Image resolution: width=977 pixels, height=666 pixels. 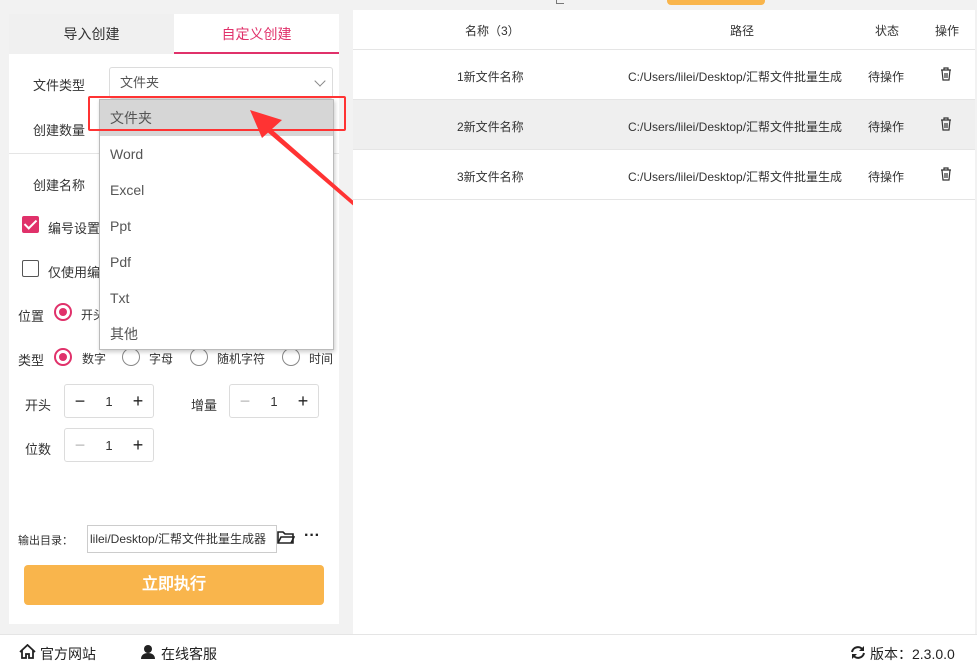 What do you see at coordinates (216, 298) in the screenshot?
I see `dropdown-option-txt: Txt` at bounding box center [216, 298].